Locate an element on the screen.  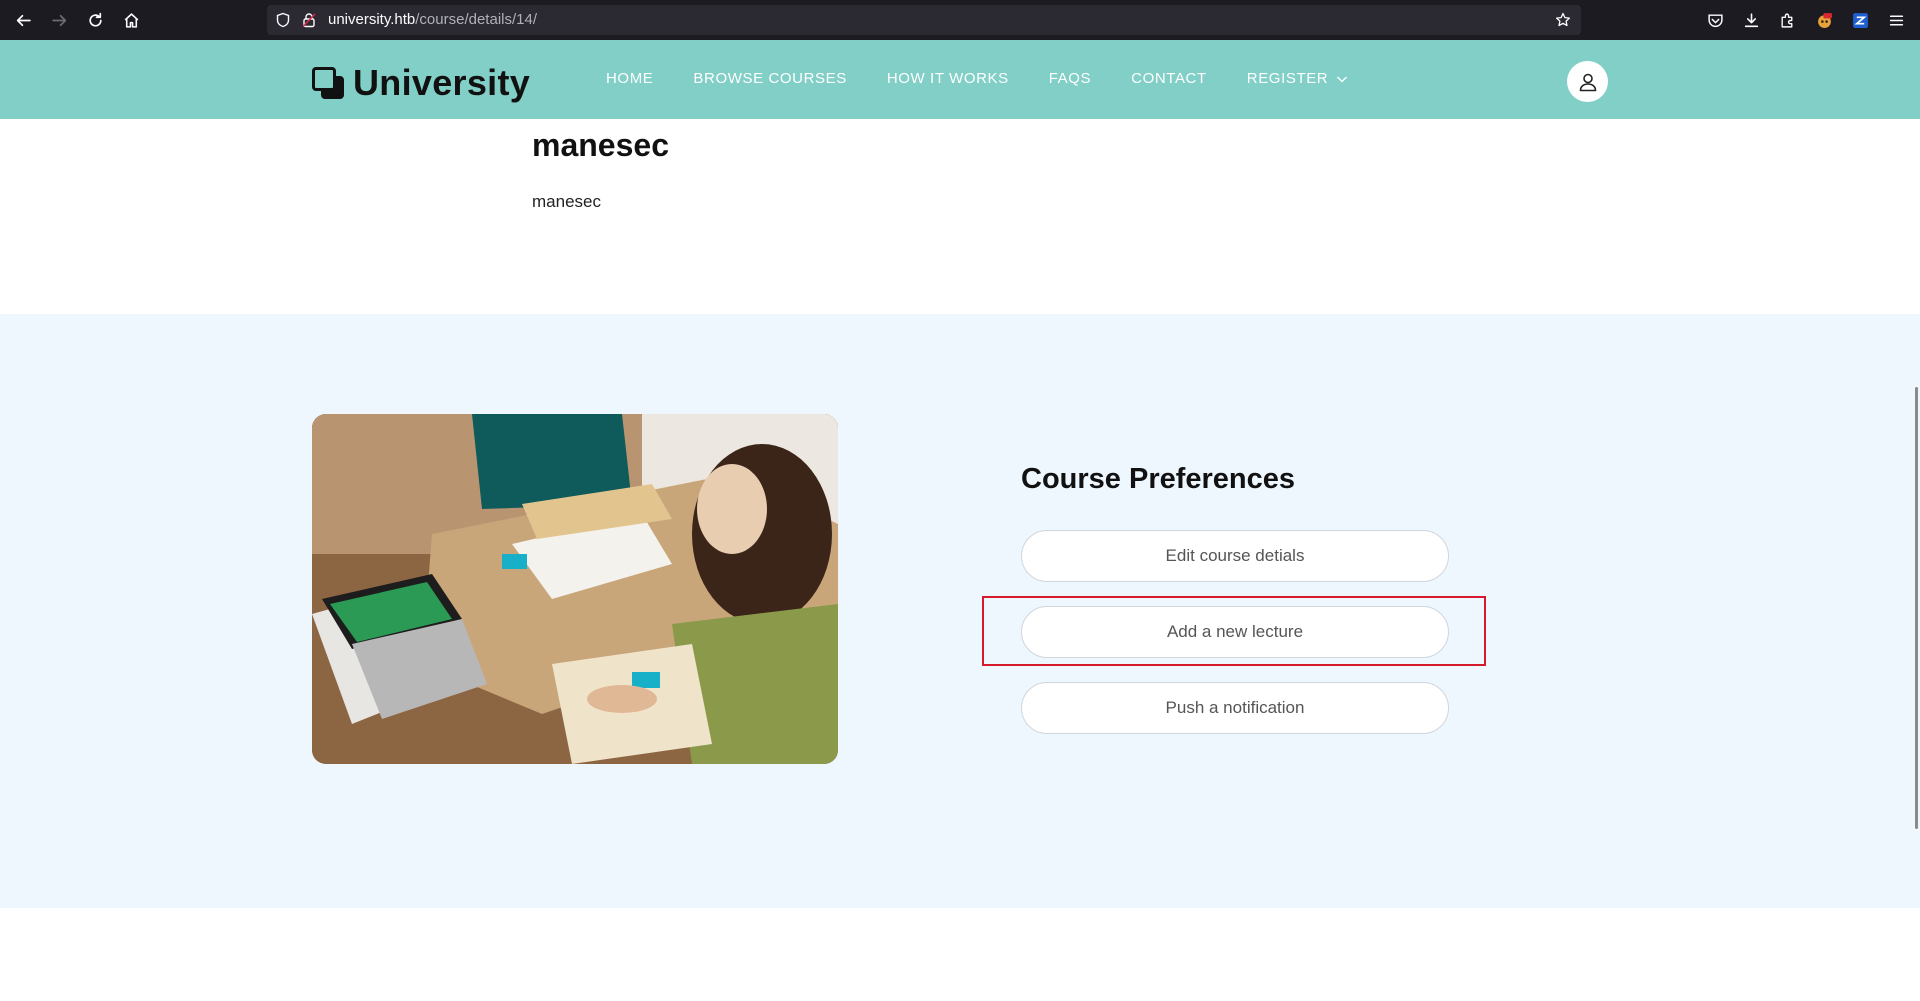
course-preferences-title: Course Preferences is located at coordinates (1158, 479).